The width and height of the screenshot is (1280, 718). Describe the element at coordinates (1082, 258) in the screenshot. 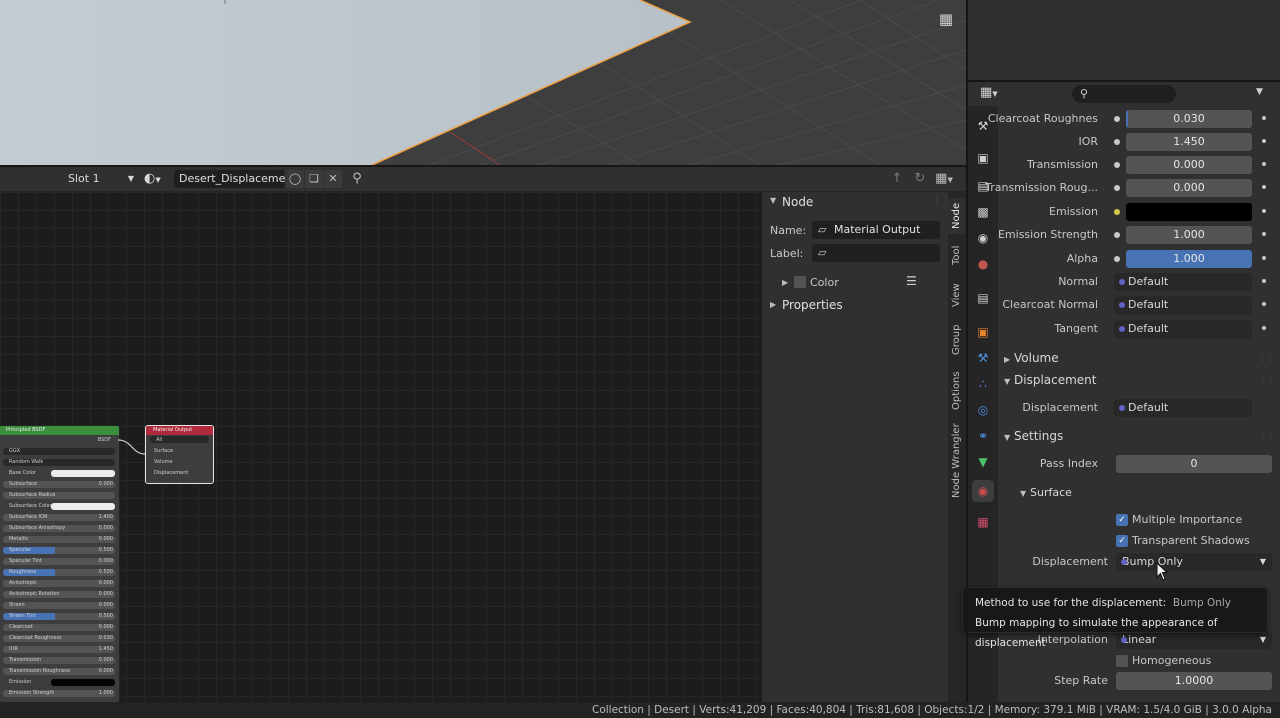

I see `property-label: Alpha` at that location.